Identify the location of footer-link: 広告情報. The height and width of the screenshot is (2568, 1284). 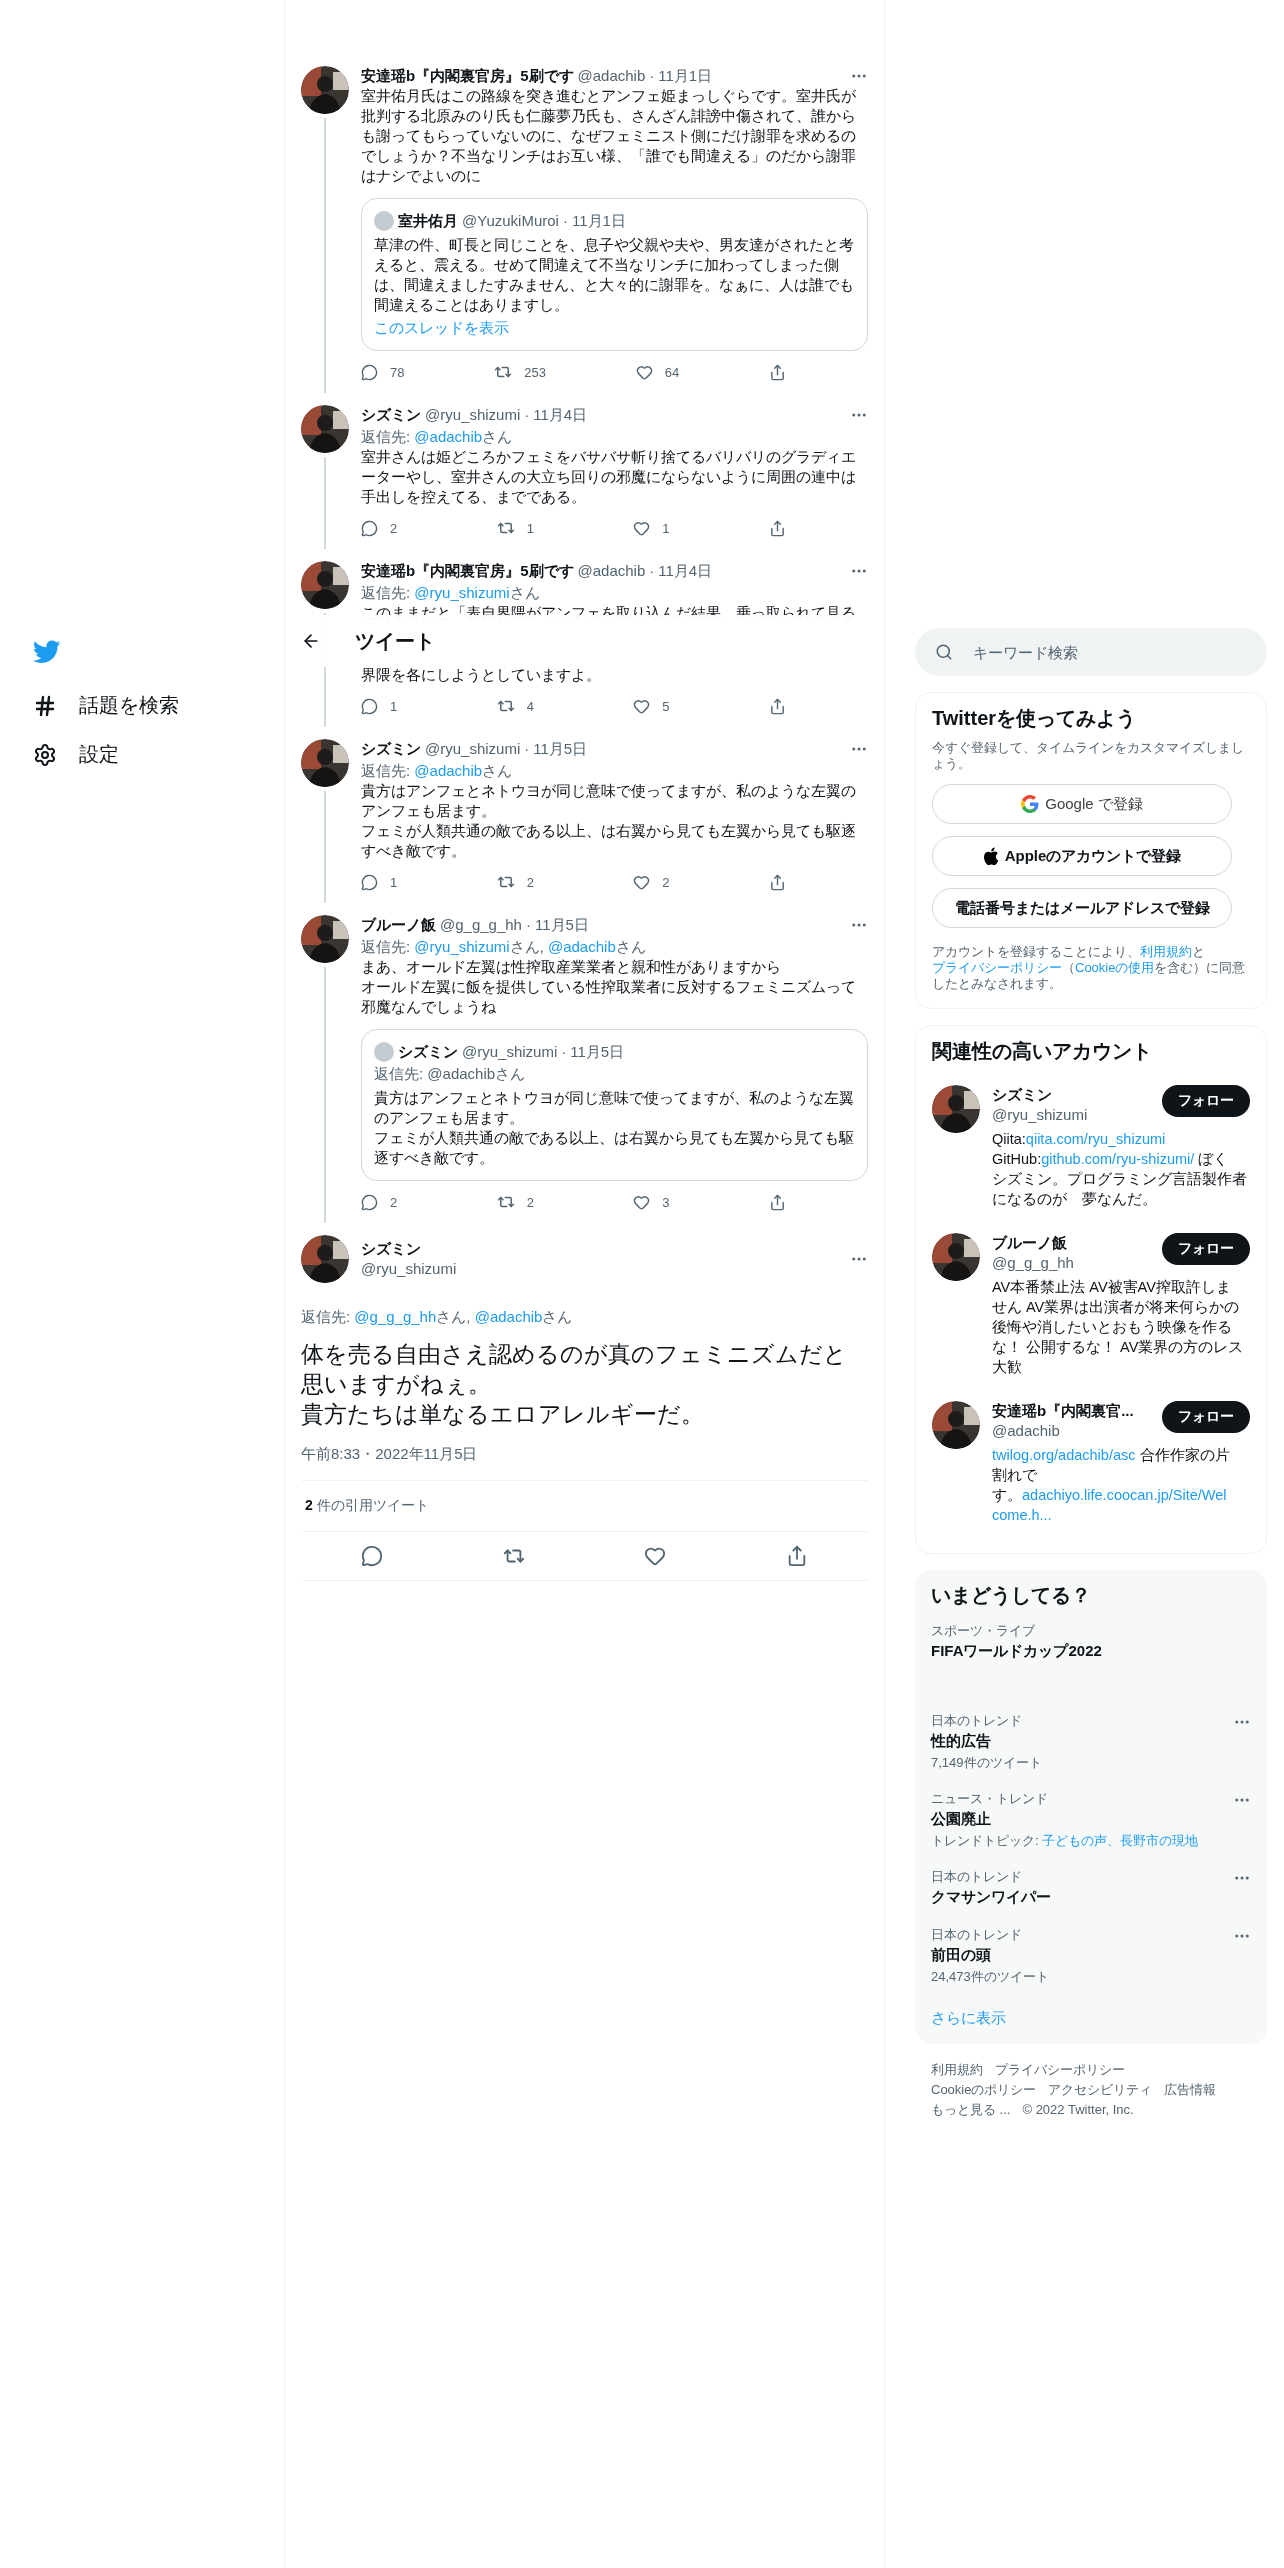
(1190, 2090).